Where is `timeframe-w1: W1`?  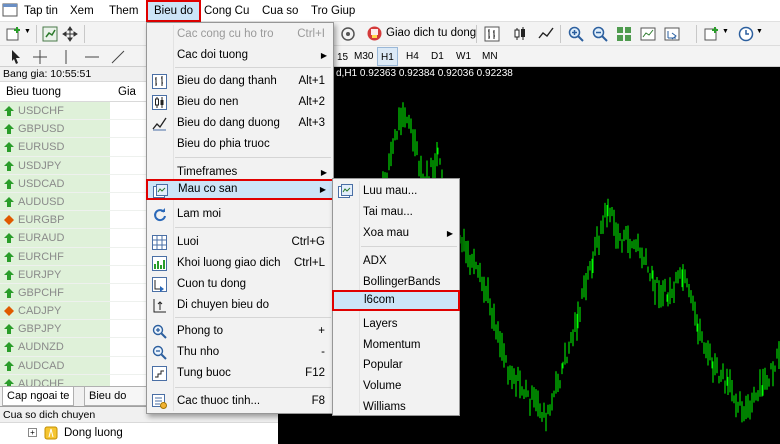
timeframe-w1: W1 is located at coordinates (463, 56).